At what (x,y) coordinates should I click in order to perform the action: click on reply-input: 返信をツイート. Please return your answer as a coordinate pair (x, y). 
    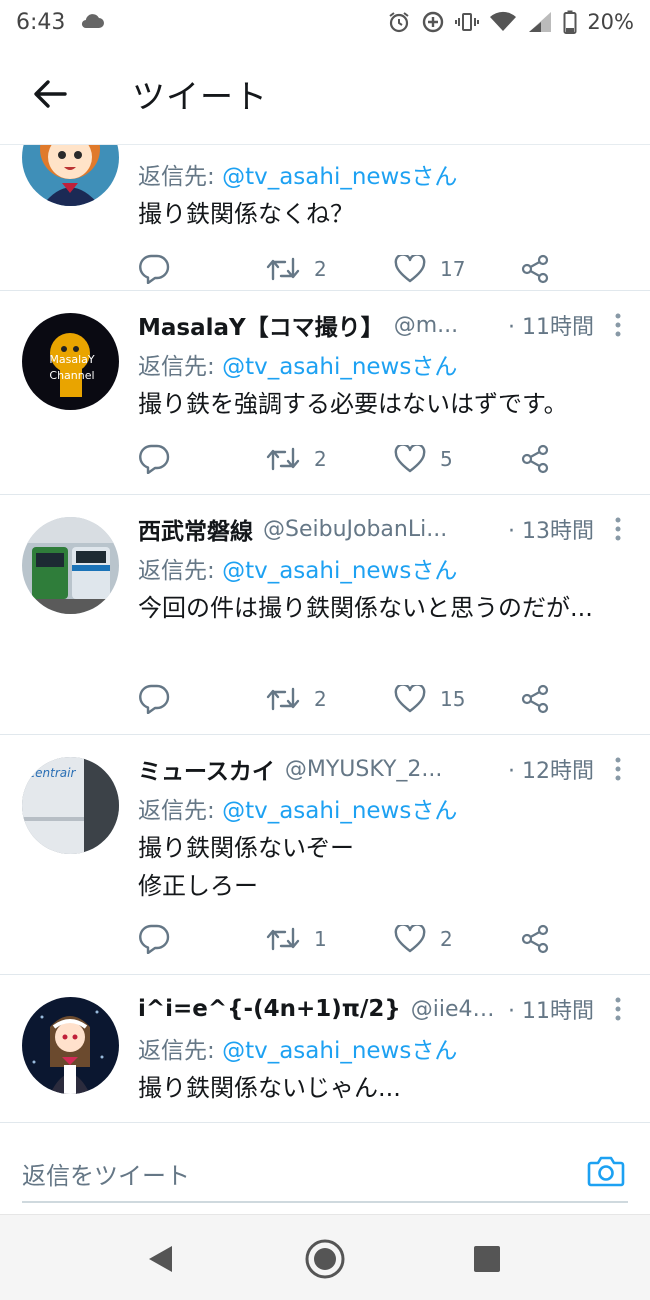
    Looking at the image, I should click on (325, 1174).